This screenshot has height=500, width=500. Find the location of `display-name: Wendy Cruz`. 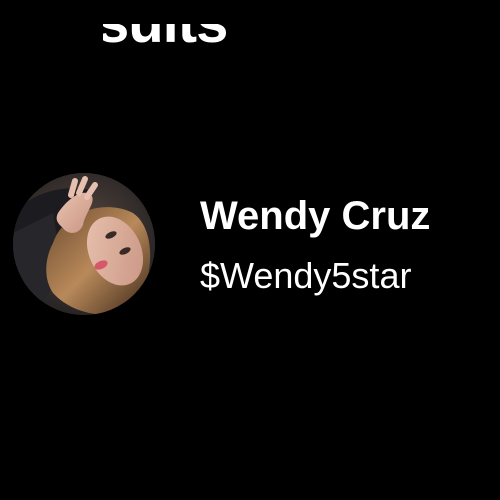

display-name: Wendy Cruz is located at coordinates (315, 216).